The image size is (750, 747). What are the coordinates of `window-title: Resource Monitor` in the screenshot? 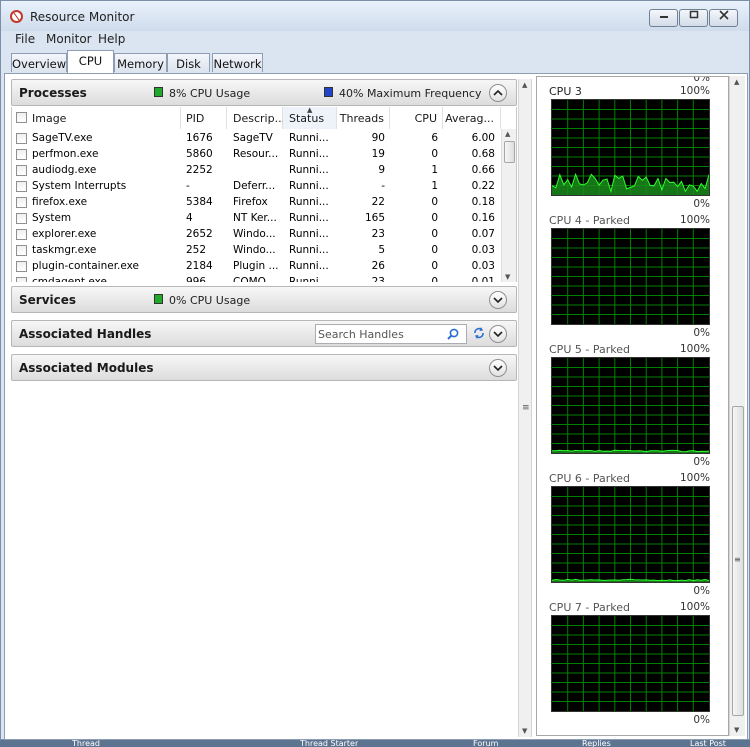 It's located at (82, 17).